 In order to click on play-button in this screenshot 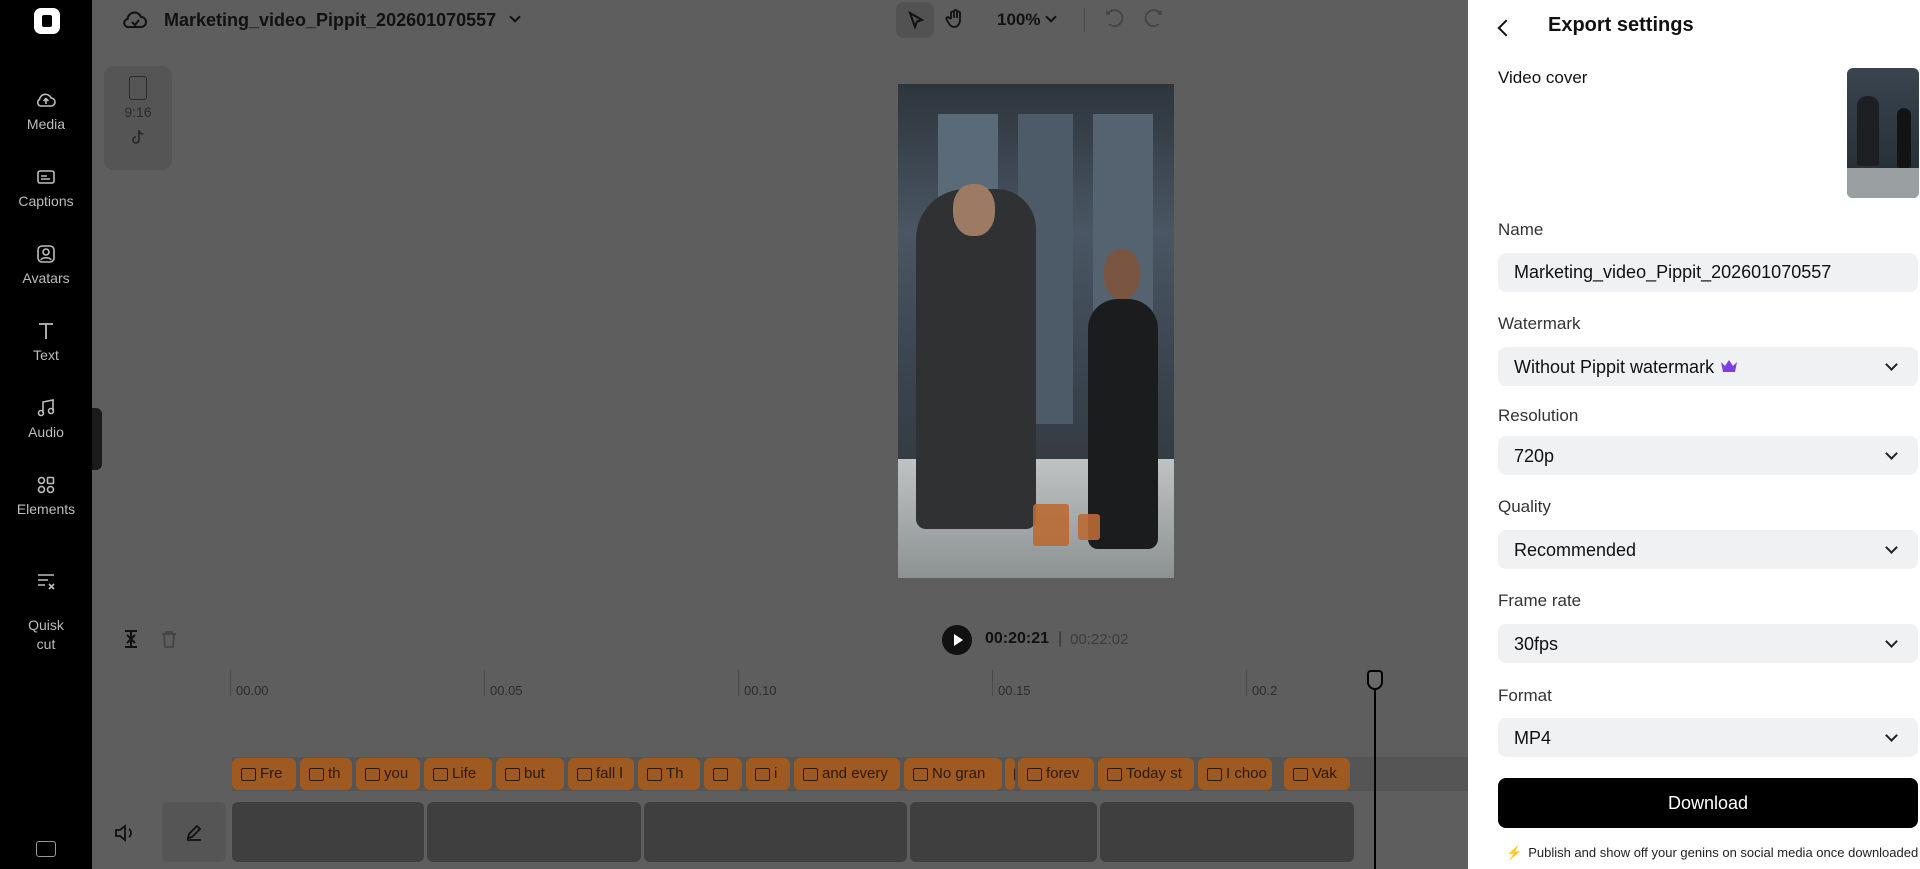, I will do `click(957, 640)`.